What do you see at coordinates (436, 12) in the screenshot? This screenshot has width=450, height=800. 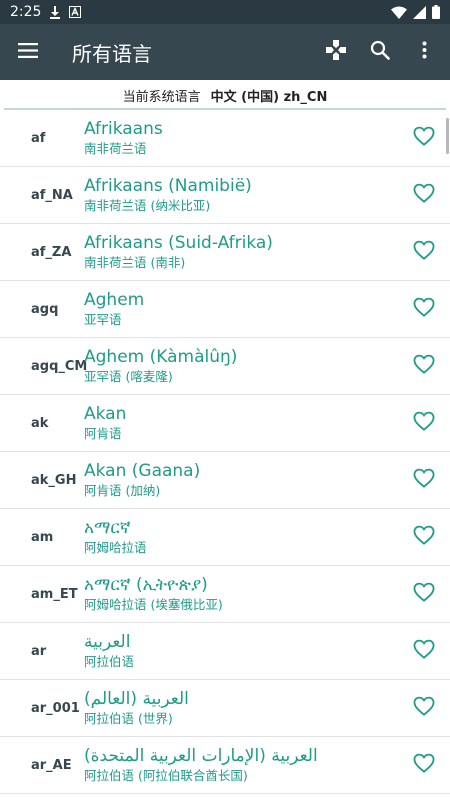 I see `battery-icon` at bounding box center [436, 12].